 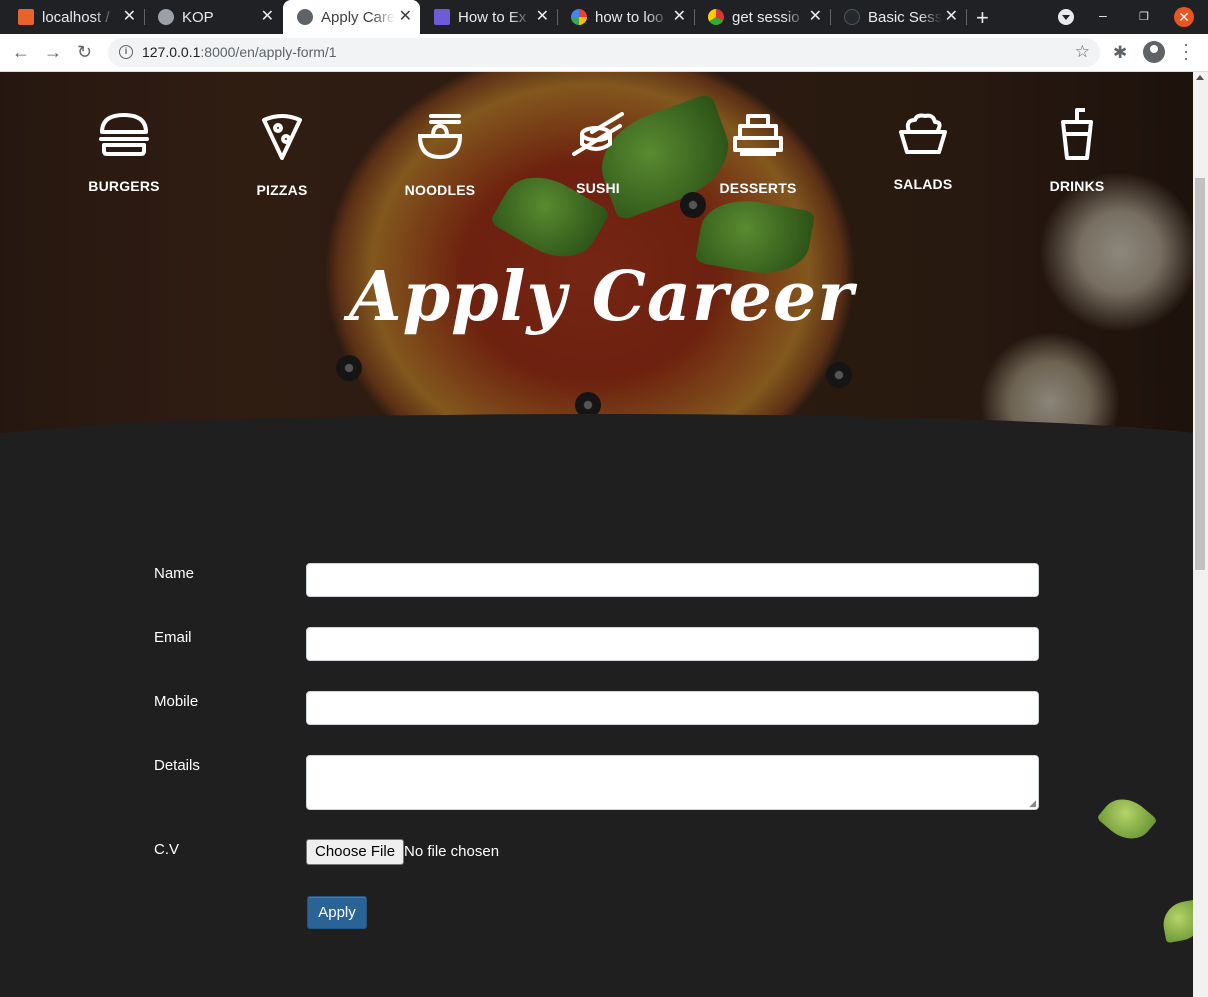 What do you see at coordinates (358, 17) in the screenshot?
I see `tab-title: Apply Care` at bounding box center [358, 17].